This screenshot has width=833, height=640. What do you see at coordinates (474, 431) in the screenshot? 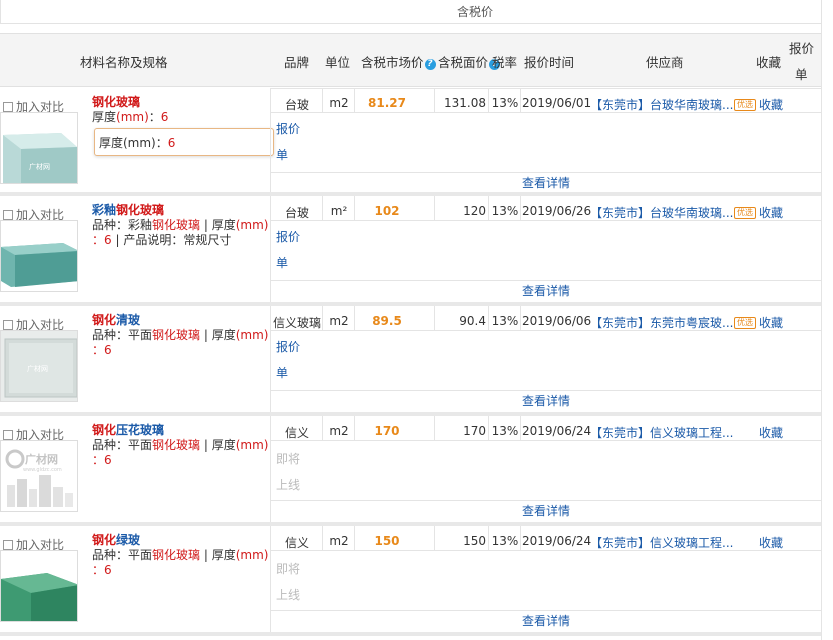
I see `tax-price-cell: 170` at bounding box center [474, 431].